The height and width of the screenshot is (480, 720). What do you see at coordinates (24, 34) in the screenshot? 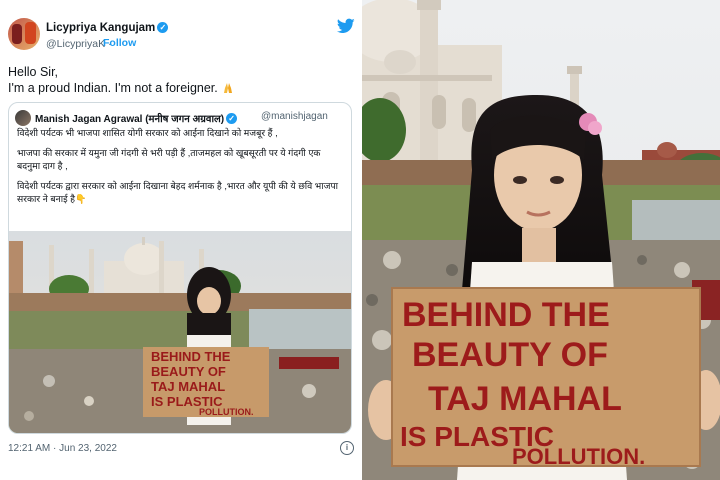
I see `author-avatar` at bounding box center [24, 34].